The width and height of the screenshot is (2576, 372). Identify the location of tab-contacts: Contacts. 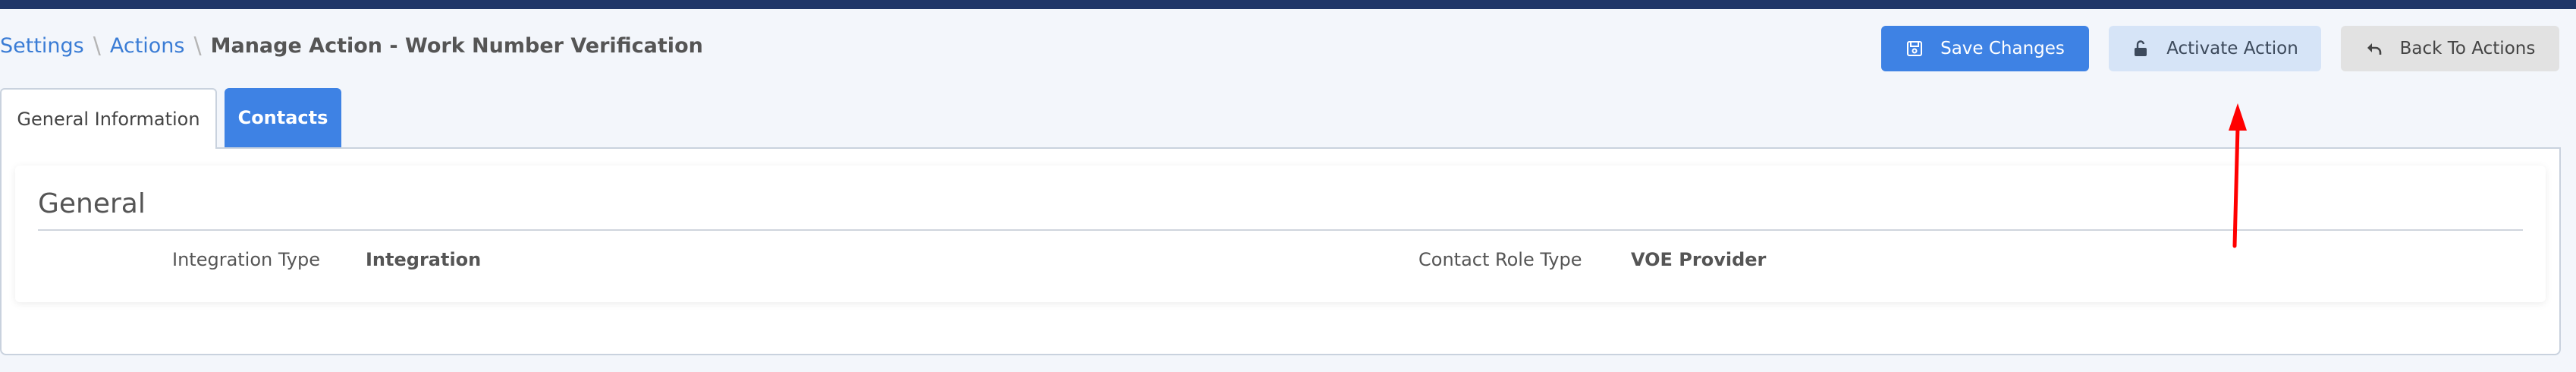
(283, 117).